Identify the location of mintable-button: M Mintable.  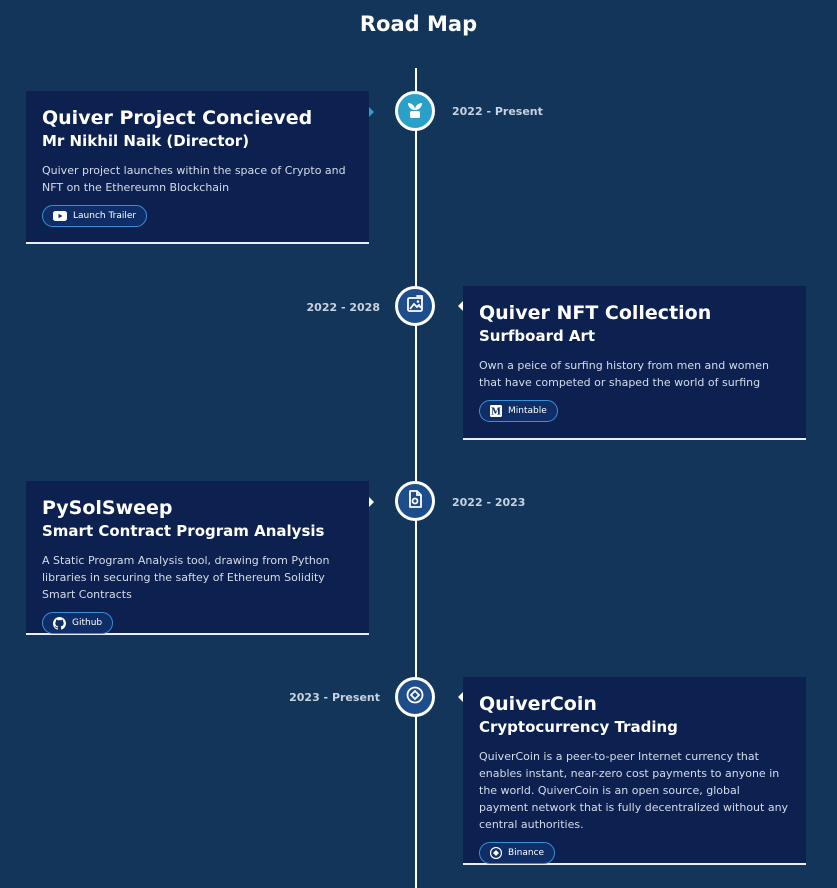
(518, 411).